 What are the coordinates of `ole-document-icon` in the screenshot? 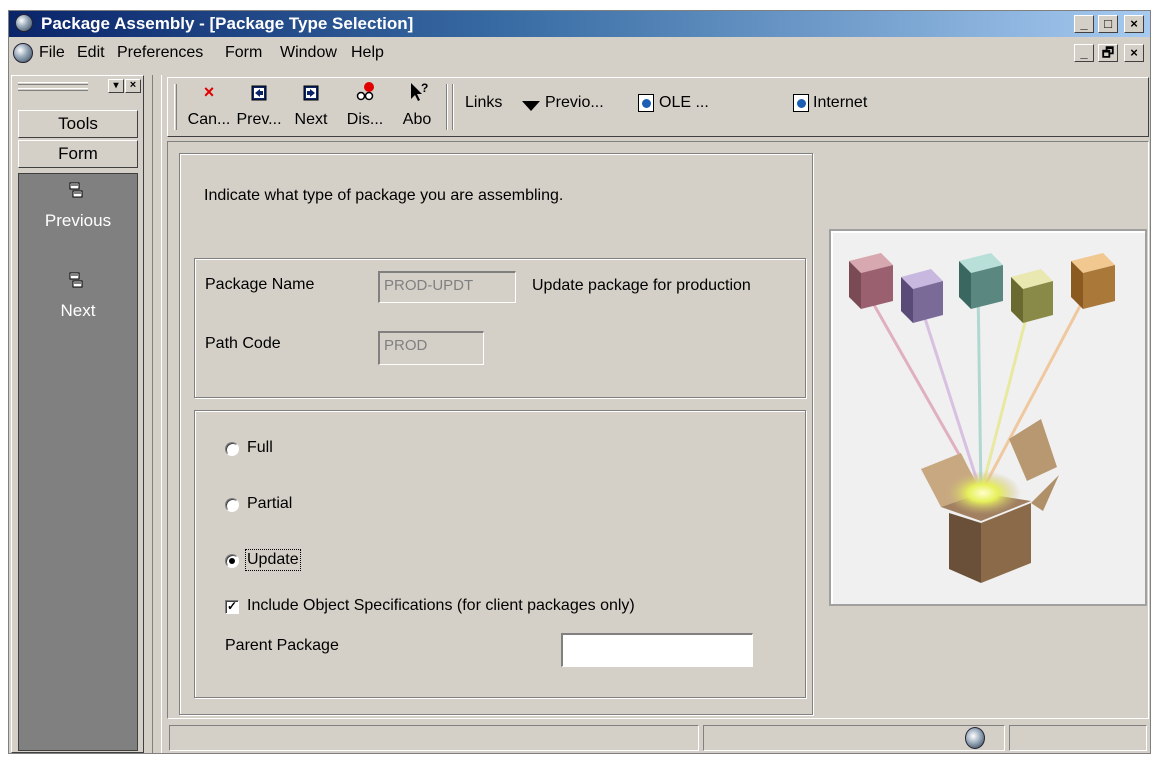 It's located at (646, 103).